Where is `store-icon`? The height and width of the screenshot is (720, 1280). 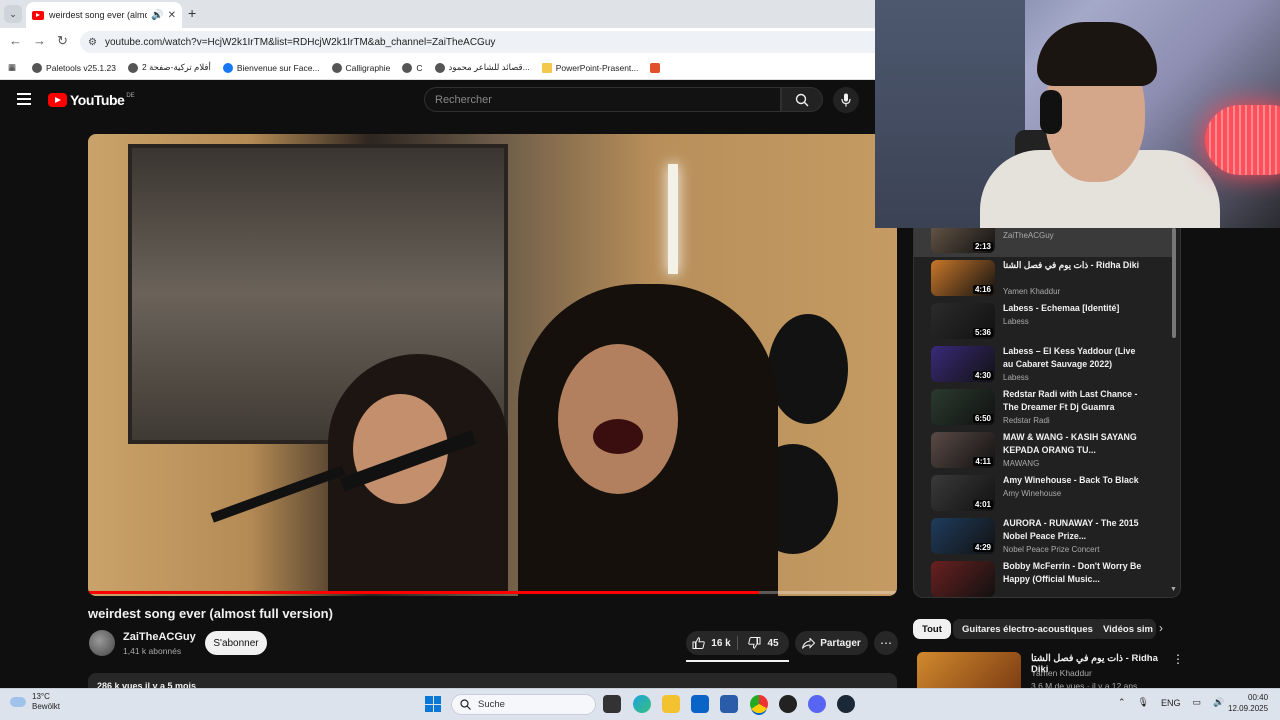 store-icon is located at coordinates (729, 704).